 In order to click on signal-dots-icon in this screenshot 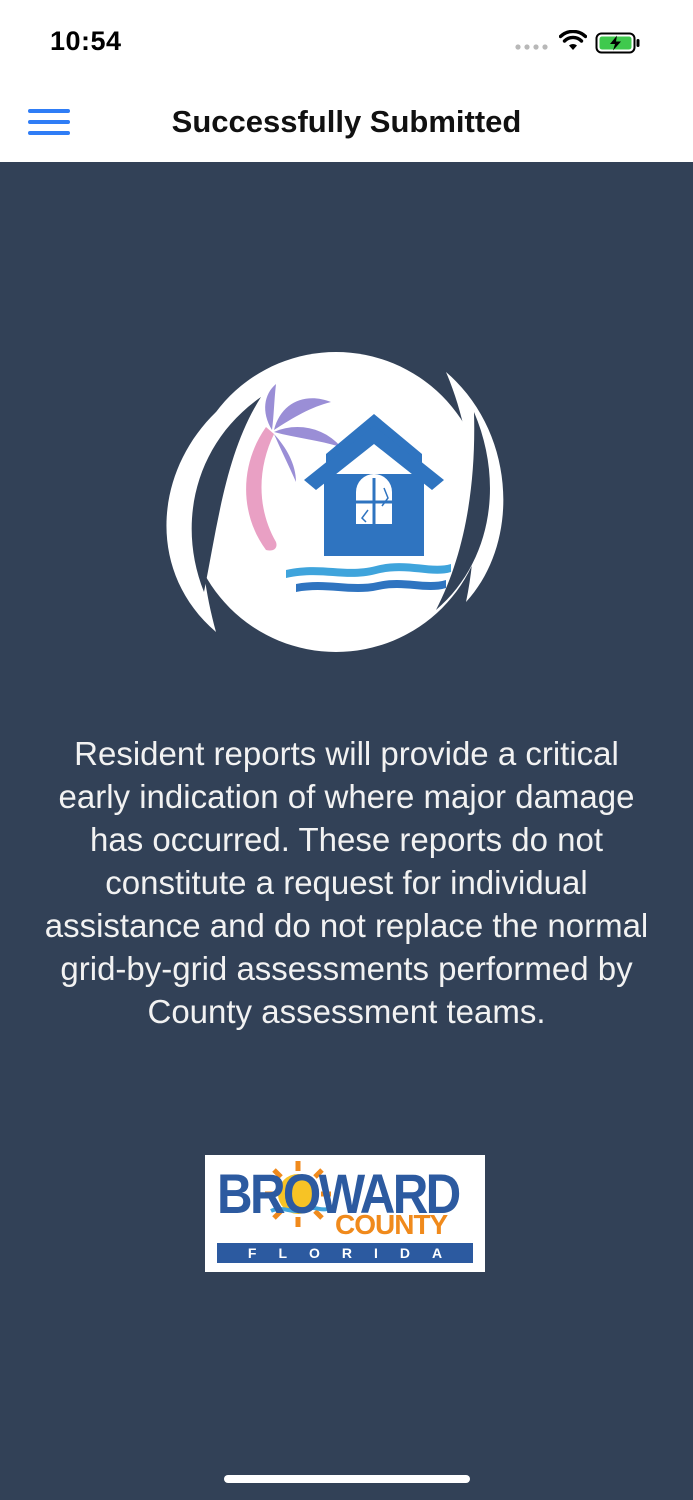, I will do `click(531, 47)`.